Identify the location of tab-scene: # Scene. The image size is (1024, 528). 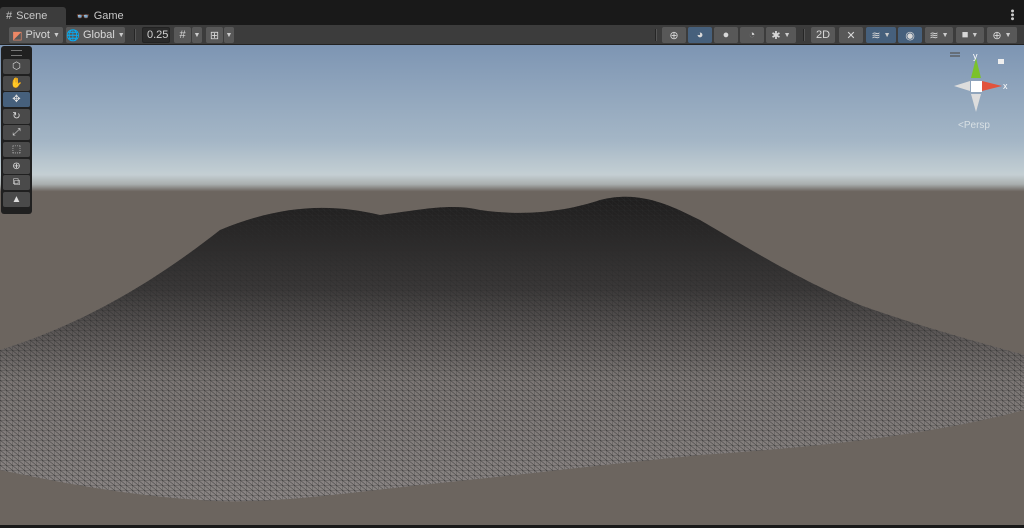
(33, 16).